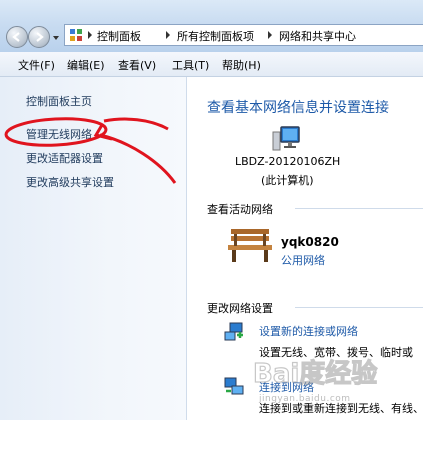 Image resolution: width=423 pixels, height=450 pixels. Describe the element at coordinates (234, 332) in the screenshot. I see `new-connection-icon` at that location.